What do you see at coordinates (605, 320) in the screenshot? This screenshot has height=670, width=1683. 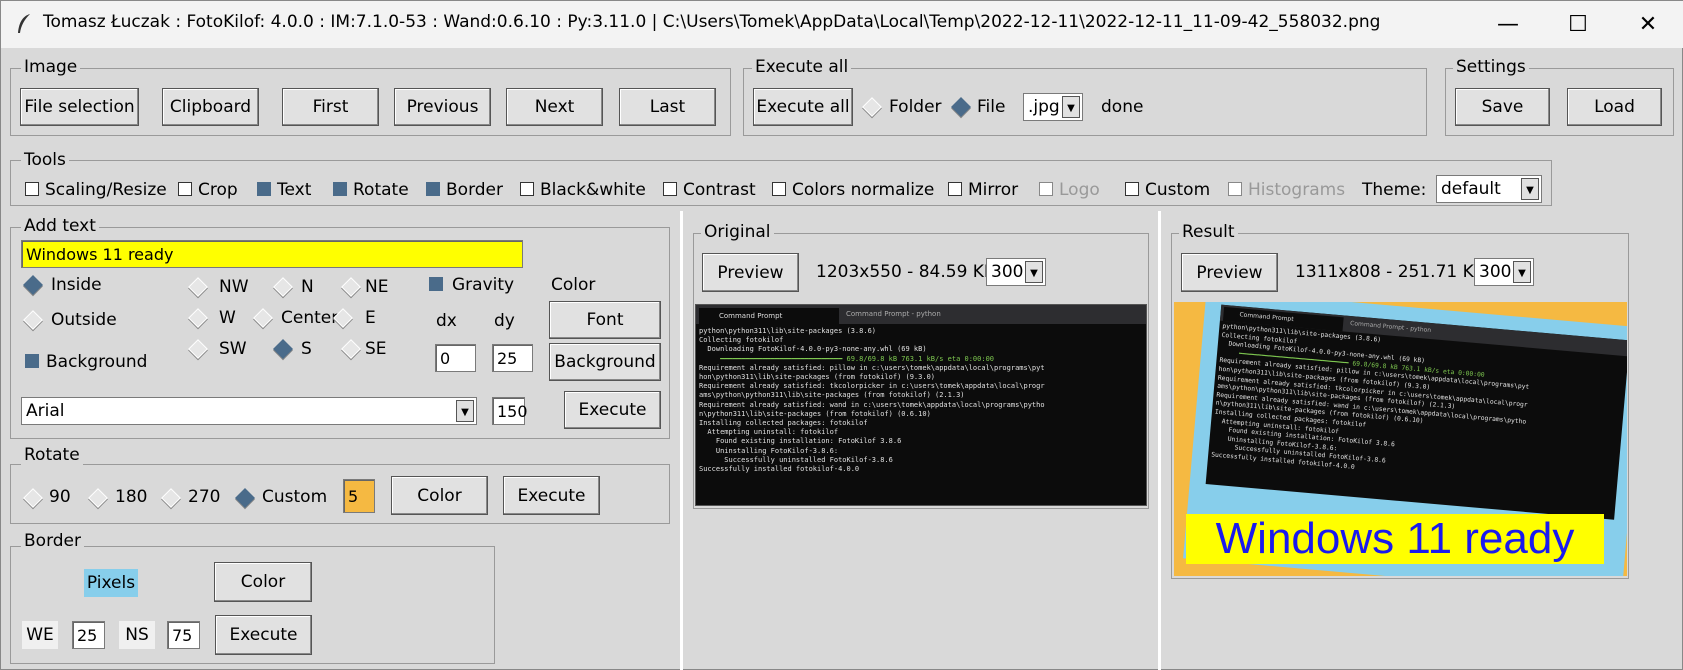 I see `font-color-button: Font` at bounding box center [605, 320].